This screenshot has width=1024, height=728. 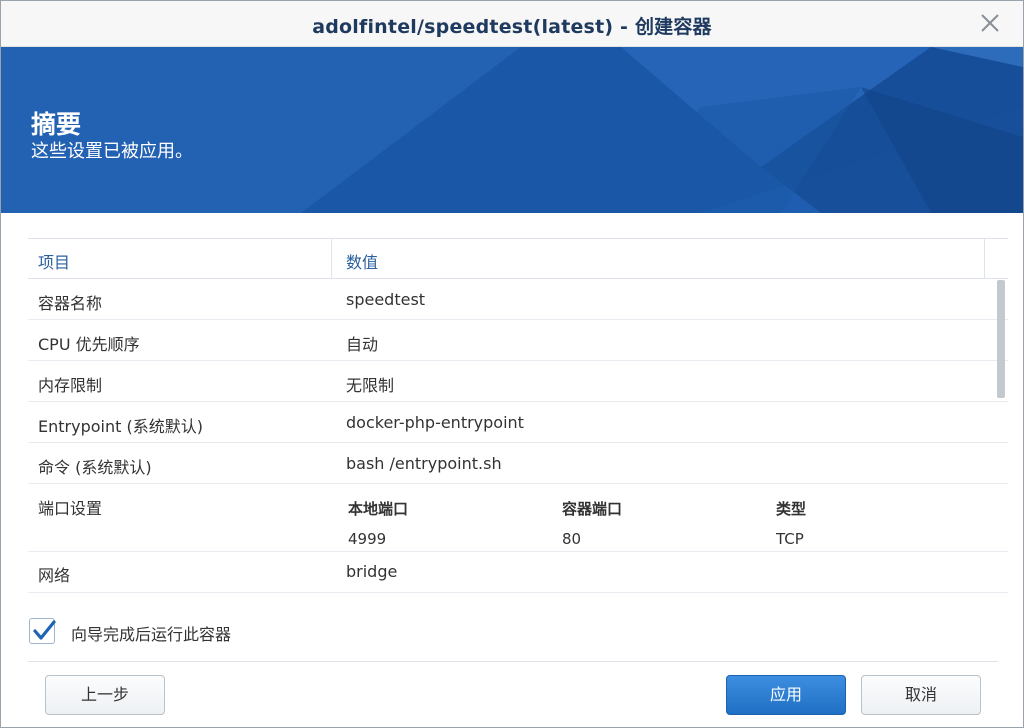 I want to click on table-row: 网络 bridge, so click(x=518, y=572).